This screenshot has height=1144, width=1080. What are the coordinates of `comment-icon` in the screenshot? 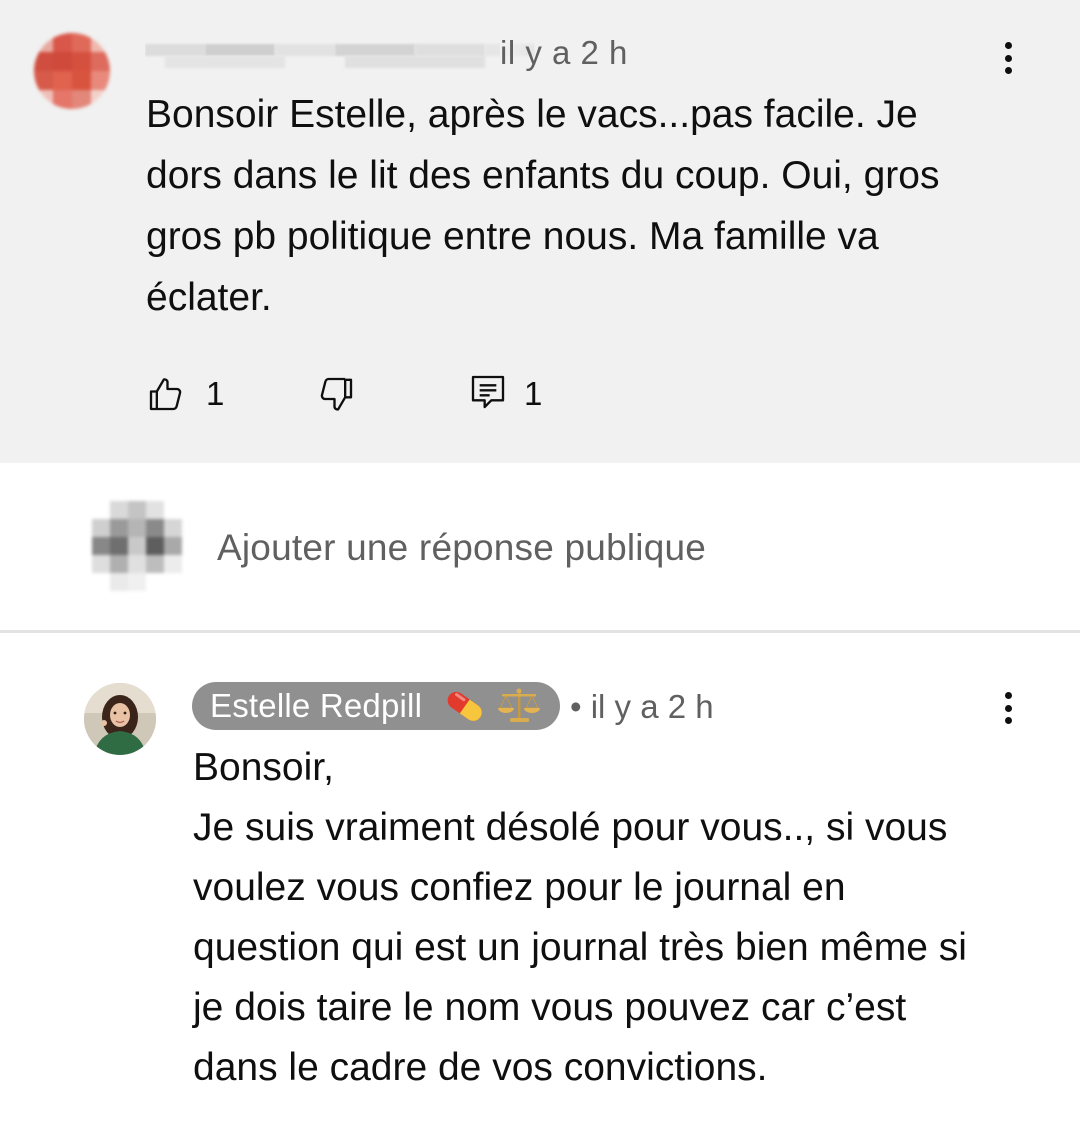 It's located at (488, 392).